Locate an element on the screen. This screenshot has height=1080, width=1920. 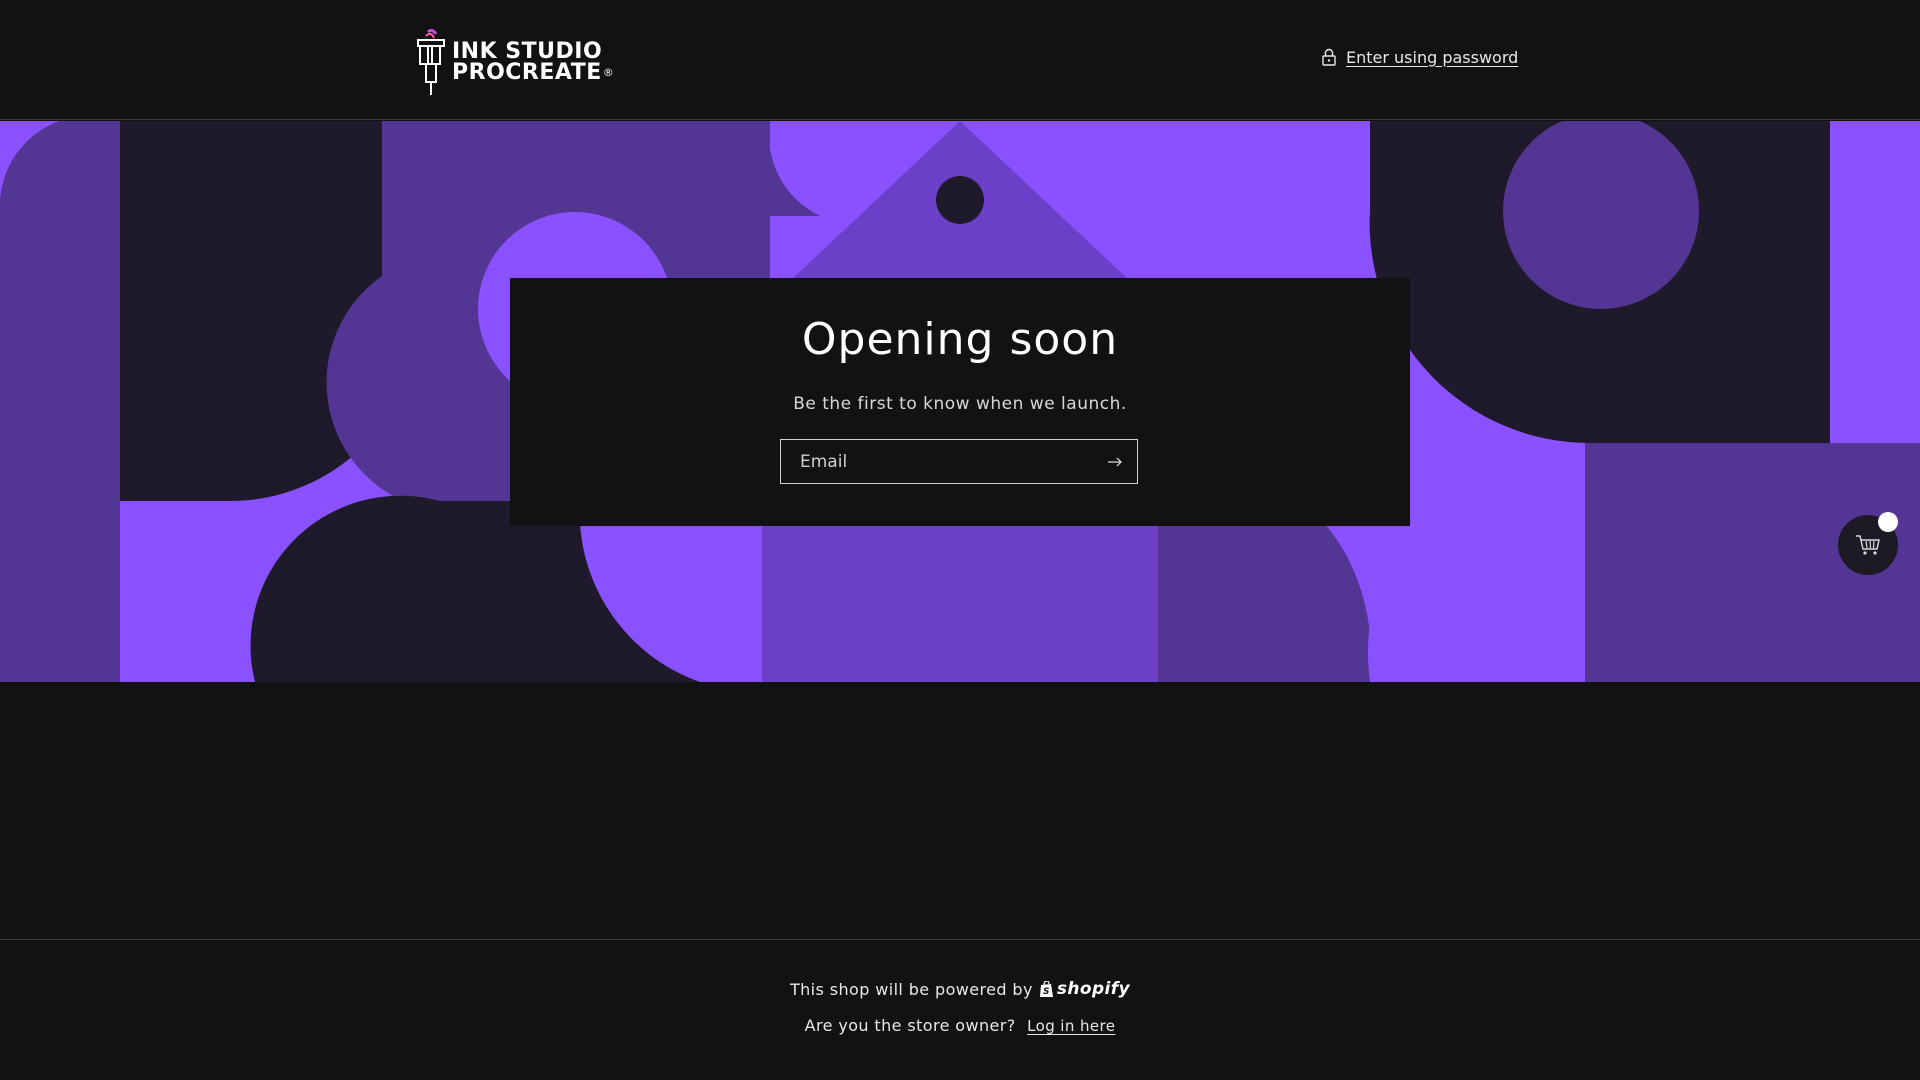
logo-line-1: INK STUDIO is located at coordinates (527, 51).